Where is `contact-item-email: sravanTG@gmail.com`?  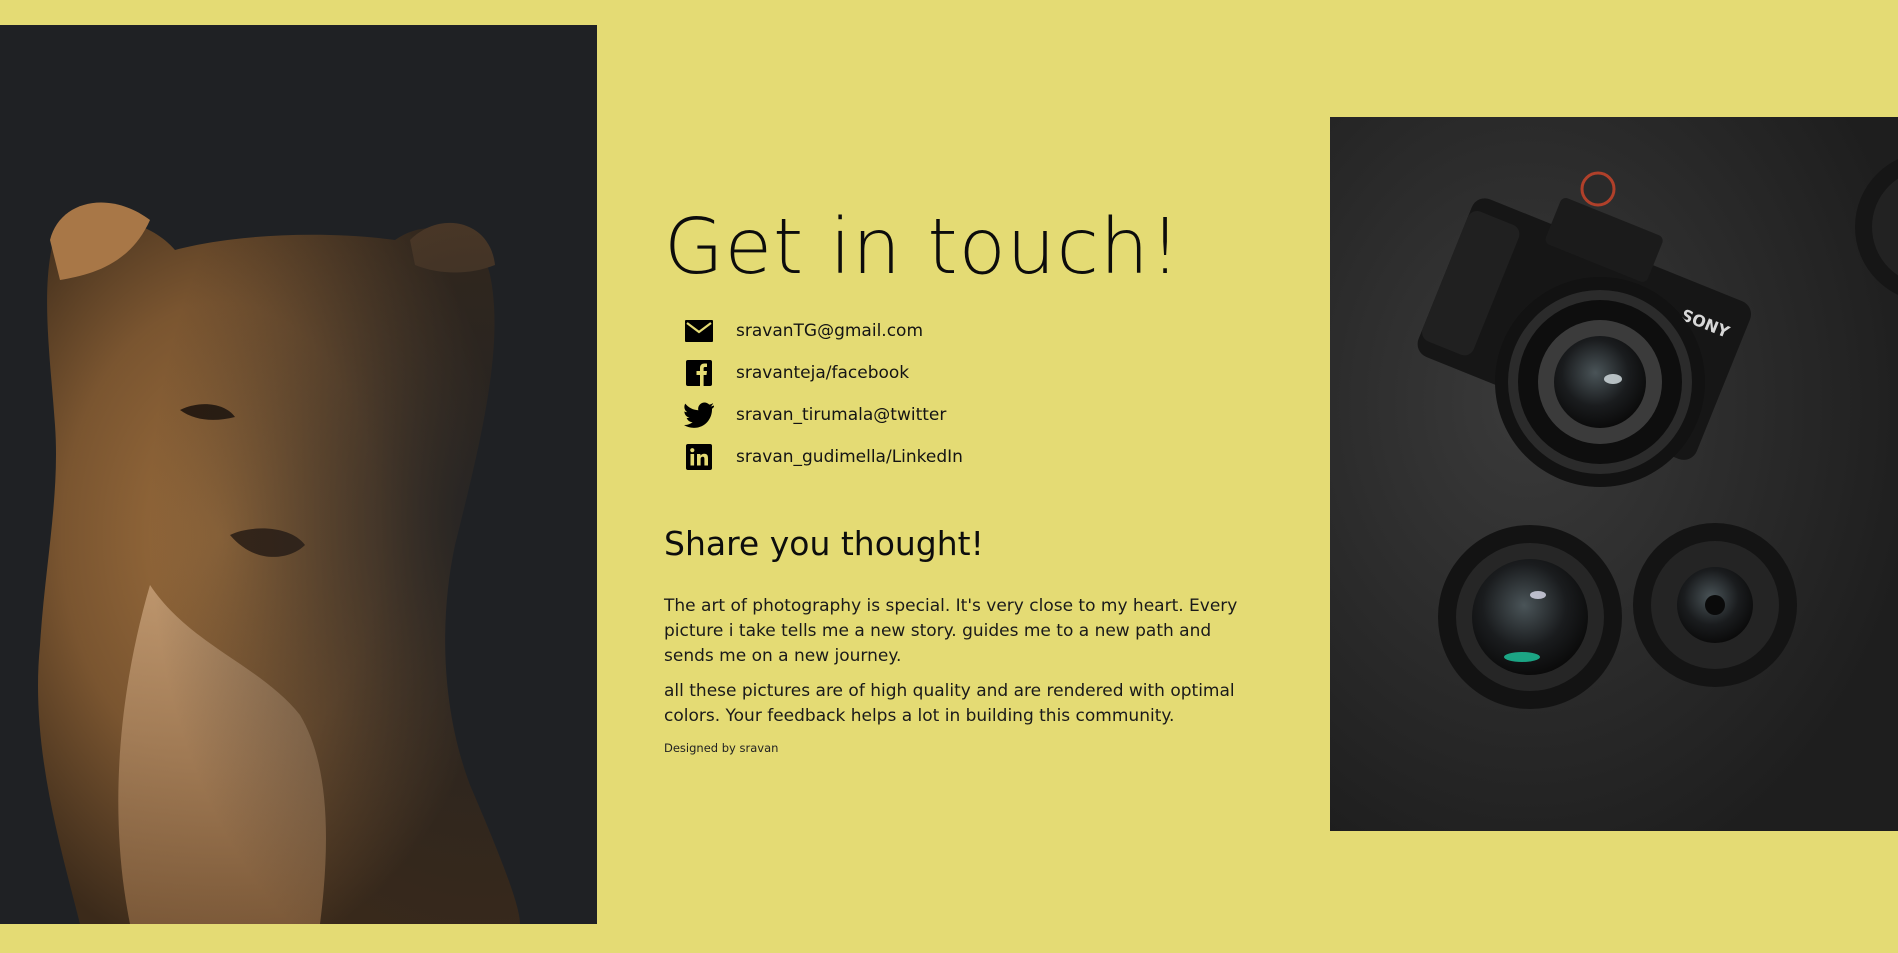 contact-item-email: sravanTG@gmail.com is located at coordinates (974, 331).